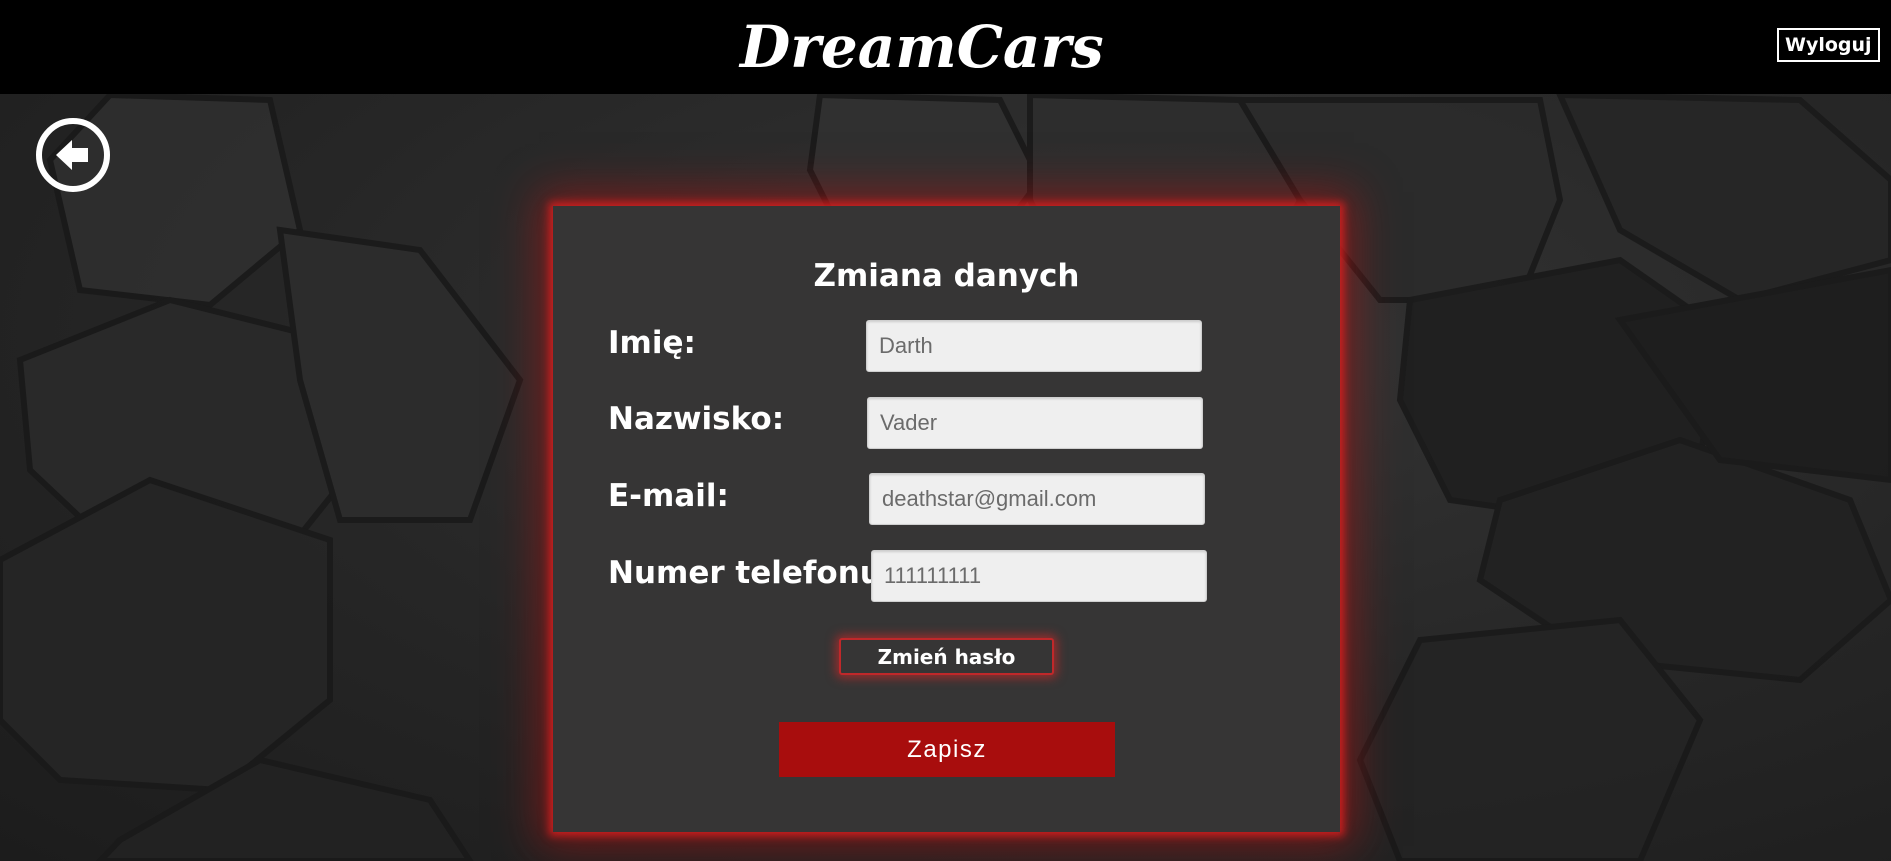 This screenshot has width=1891, height=861. What do you see at coordinates (947, 749) in the screenshot?
I see `save-button: Zapisz` at bounding box center [947, 749].